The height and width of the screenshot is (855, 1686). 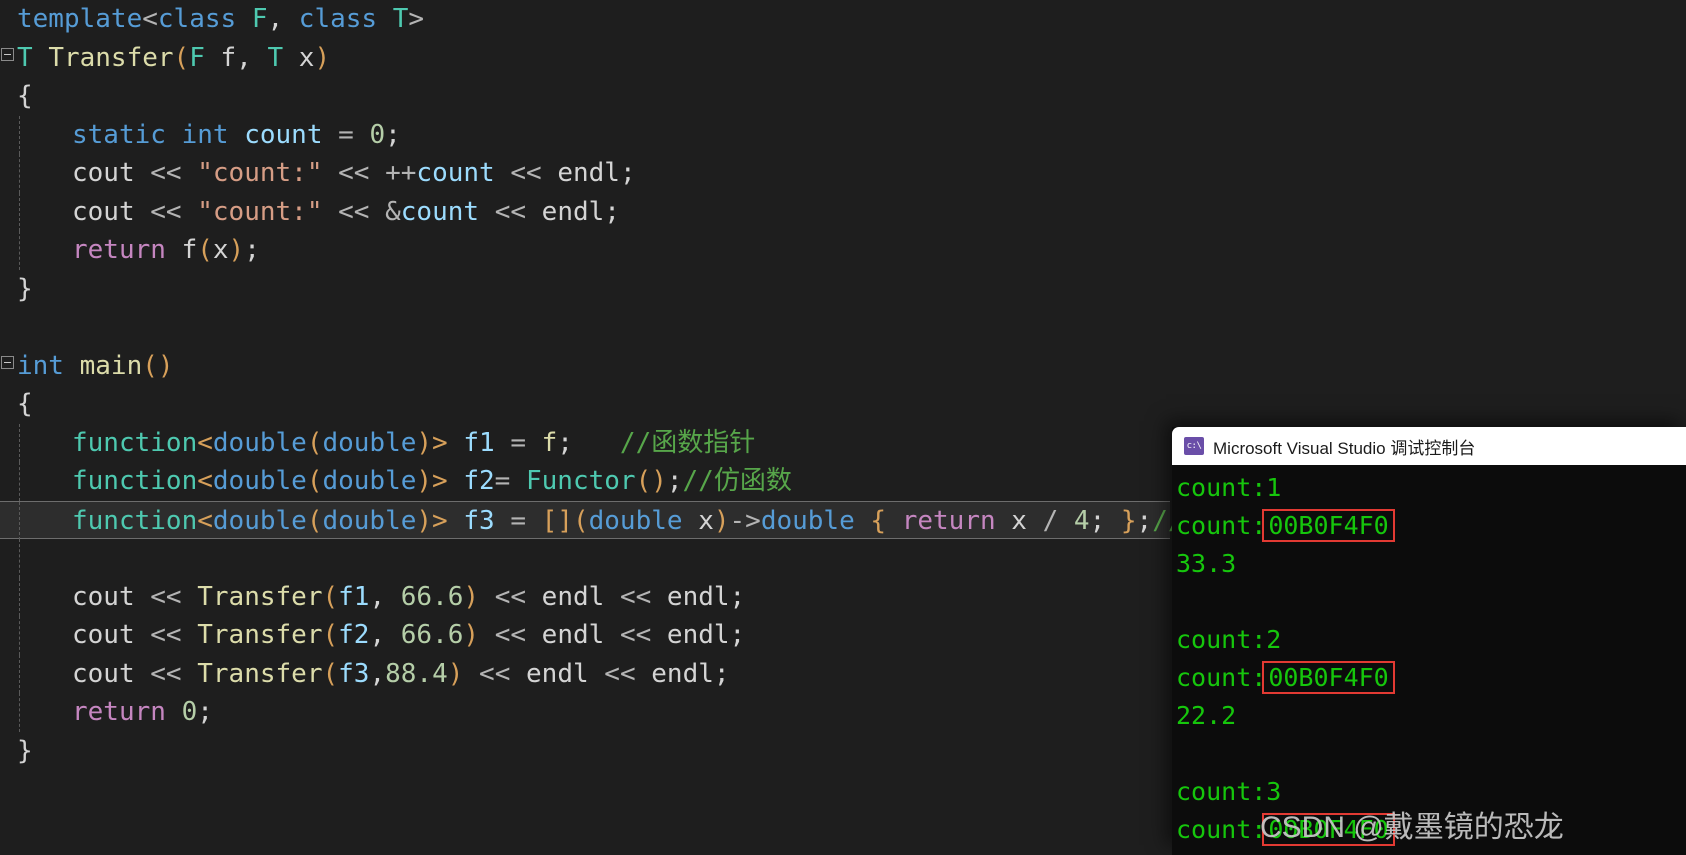 I want to click on code-line: cout << "count:" << &count << endl;, so click(x=843, y=211).